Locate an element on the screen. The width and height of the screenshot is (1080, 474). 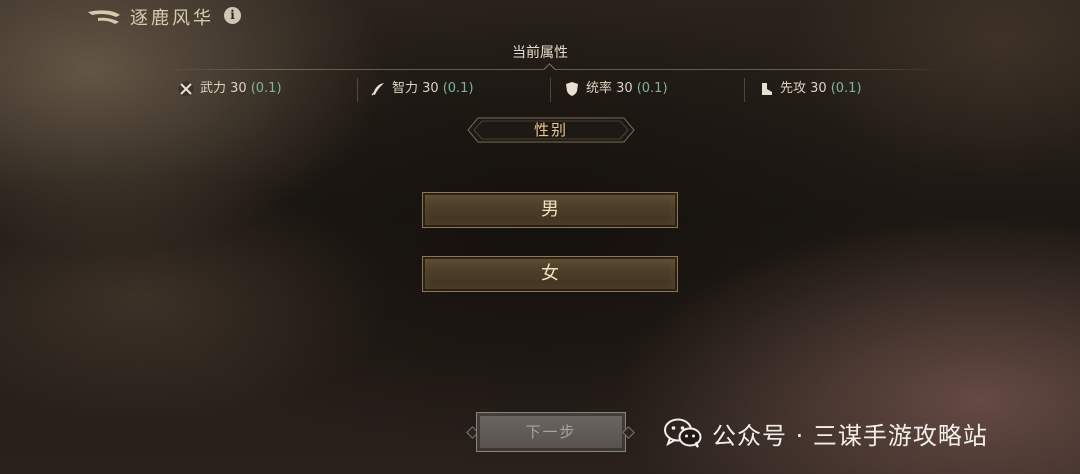
attribute-command: 统率 30 (0.1) is located at coordinates (616, 89).